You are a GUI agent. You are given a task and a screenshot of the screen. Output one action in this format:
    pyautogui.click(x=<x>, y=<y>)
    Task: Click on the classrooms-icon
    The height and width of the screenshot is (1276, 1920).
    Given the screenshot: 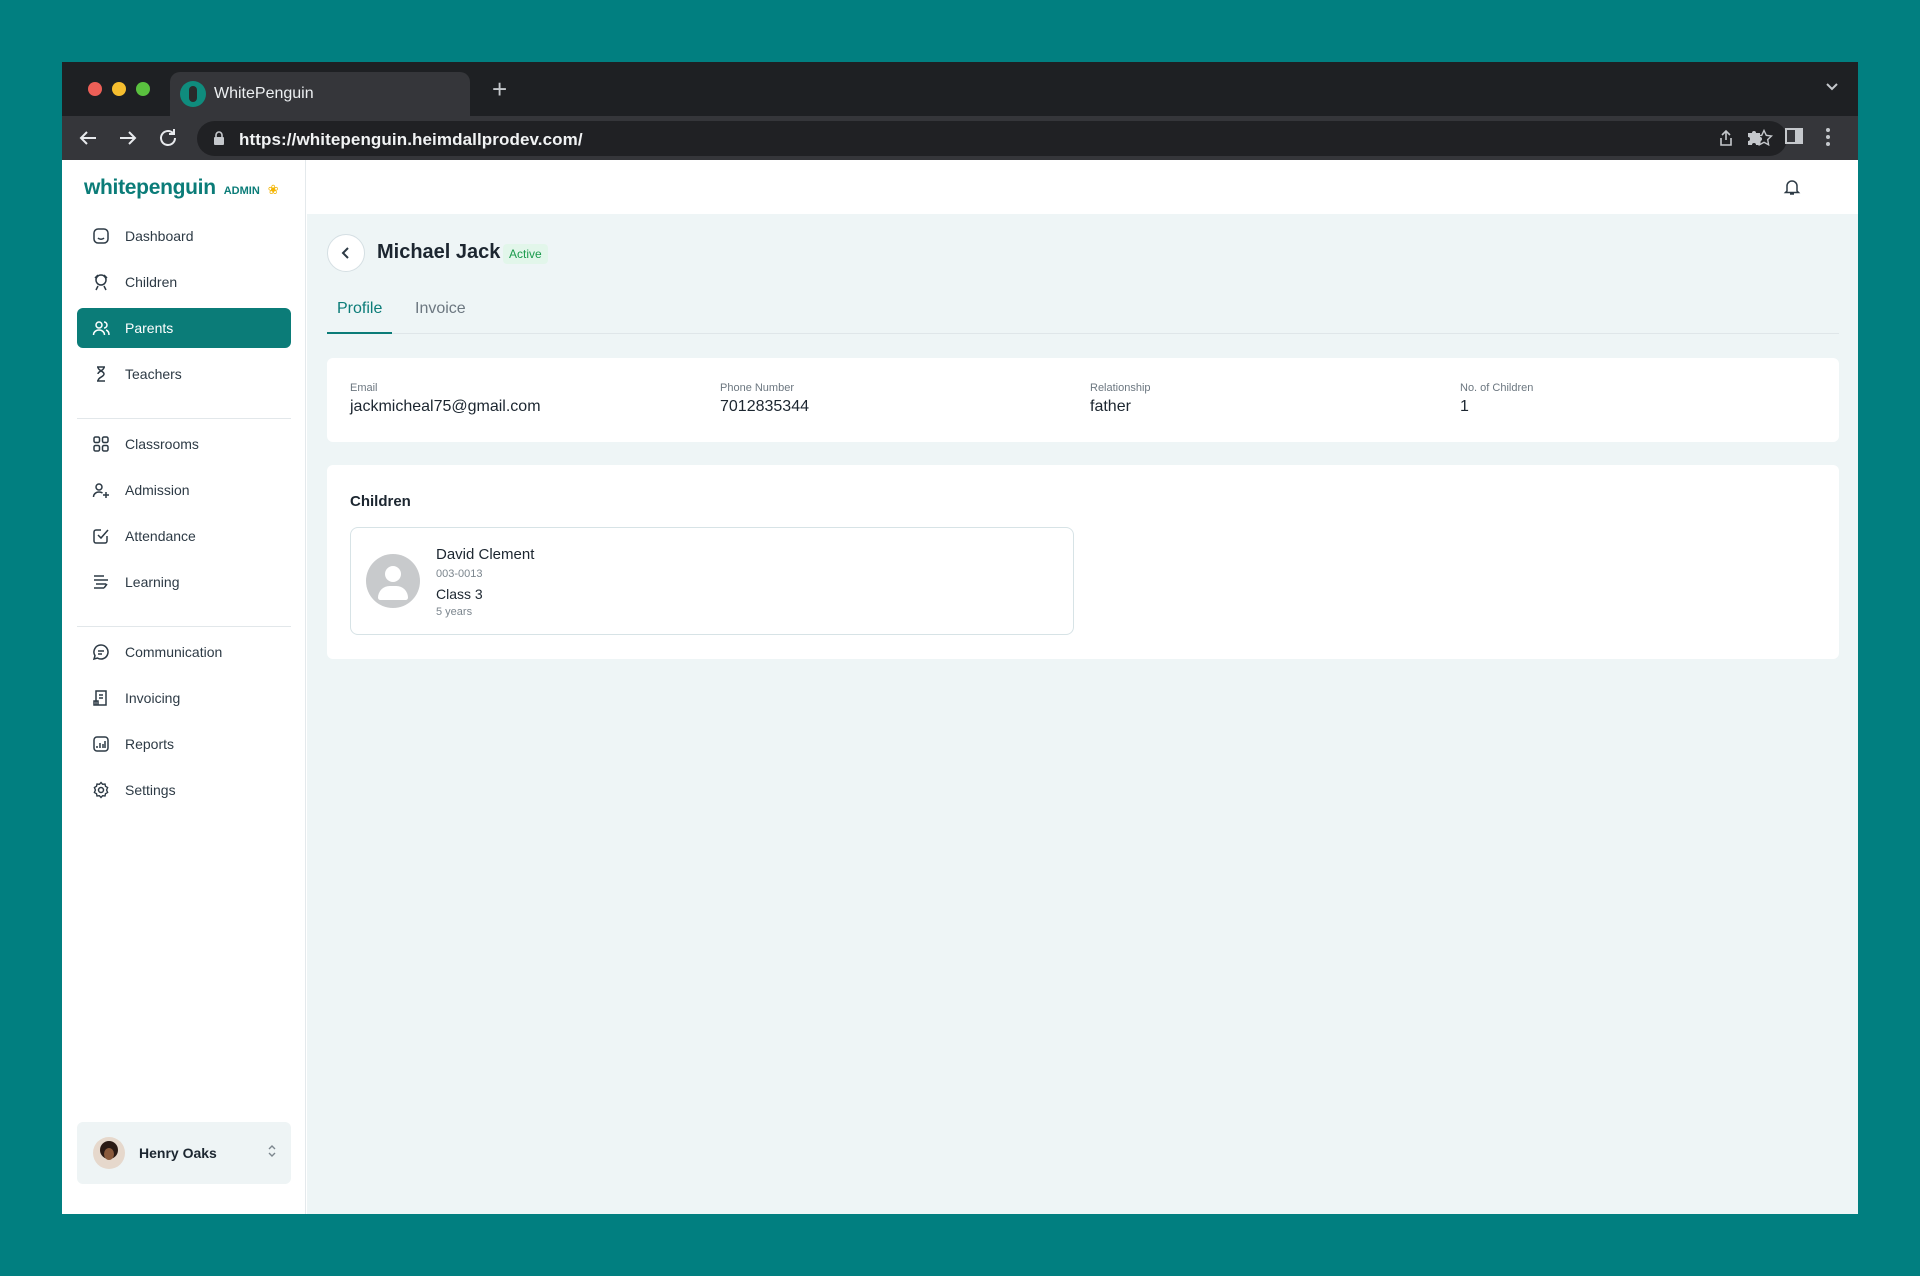 What is the action you would take?
    pyautogui.click(x=101, y=444)
    